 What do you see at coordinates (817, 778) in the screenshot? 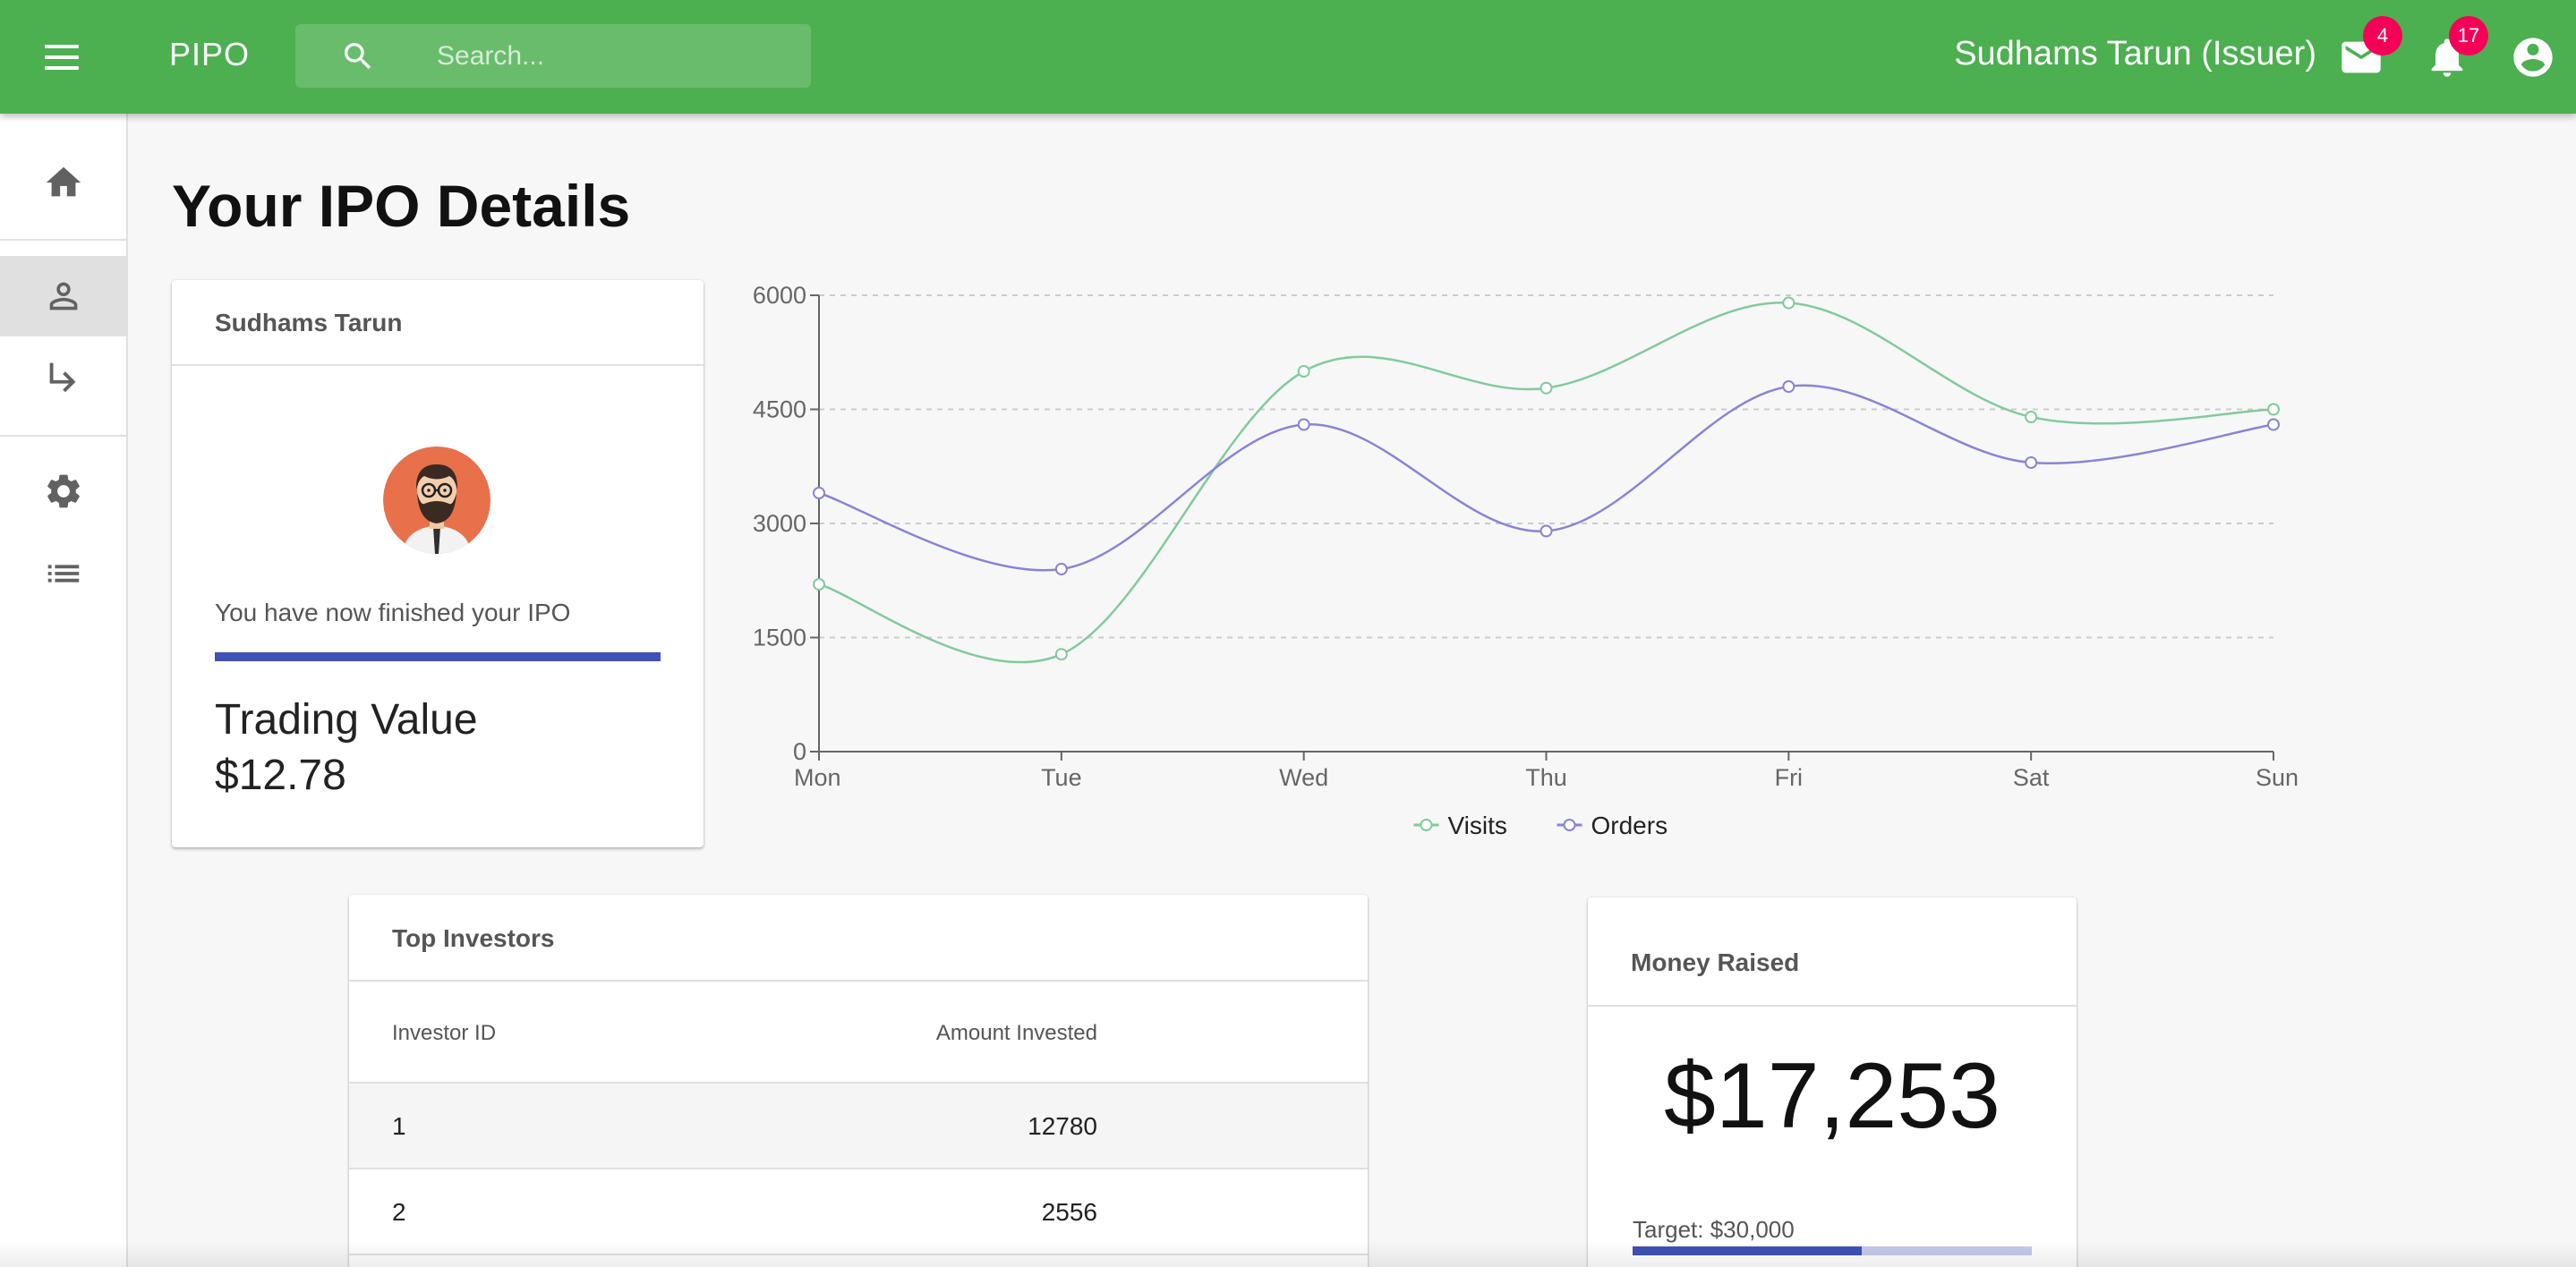
I see `x-tick-label: Mon` at bounding box center [817, 778].